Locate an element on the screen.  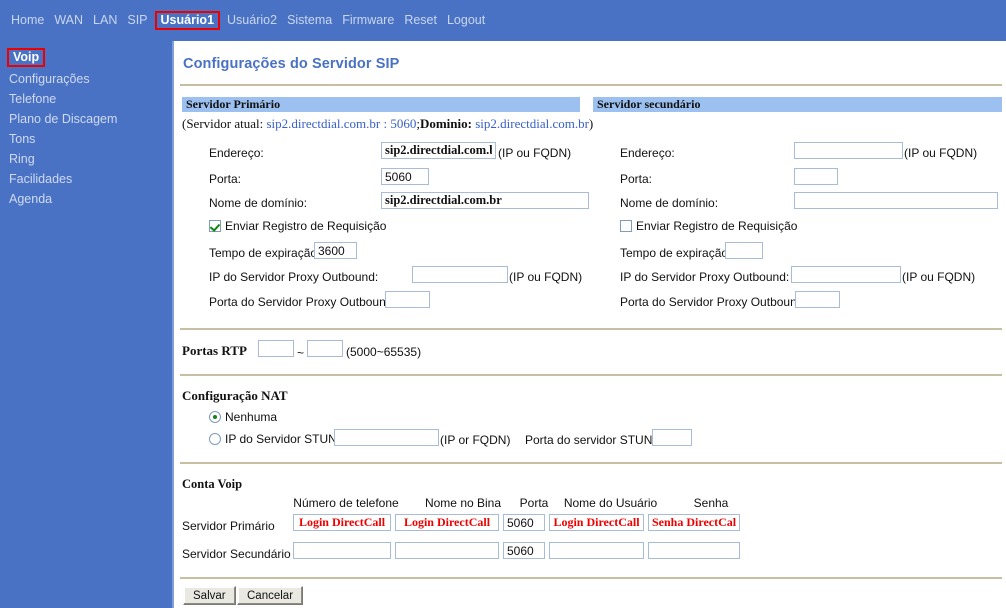
nav-item-logout: Logout is located at coordinates (466, 20).